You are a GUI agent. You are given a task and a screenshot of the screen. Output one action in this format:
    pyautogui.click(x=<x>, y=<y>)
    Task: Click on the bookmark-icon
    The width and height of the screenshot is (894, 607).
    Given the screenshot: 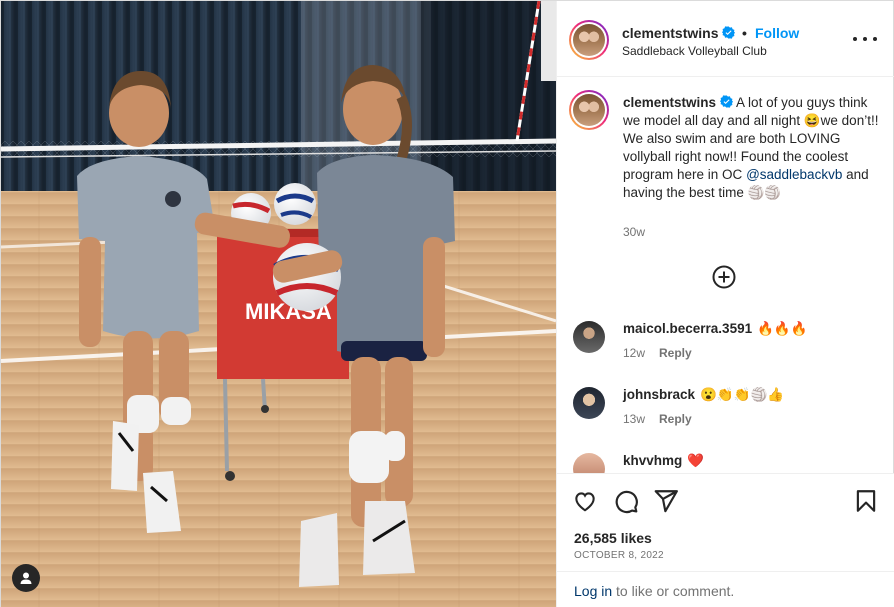 What is the action you would take?
    pyautogui.click(x=866, y=501)
    